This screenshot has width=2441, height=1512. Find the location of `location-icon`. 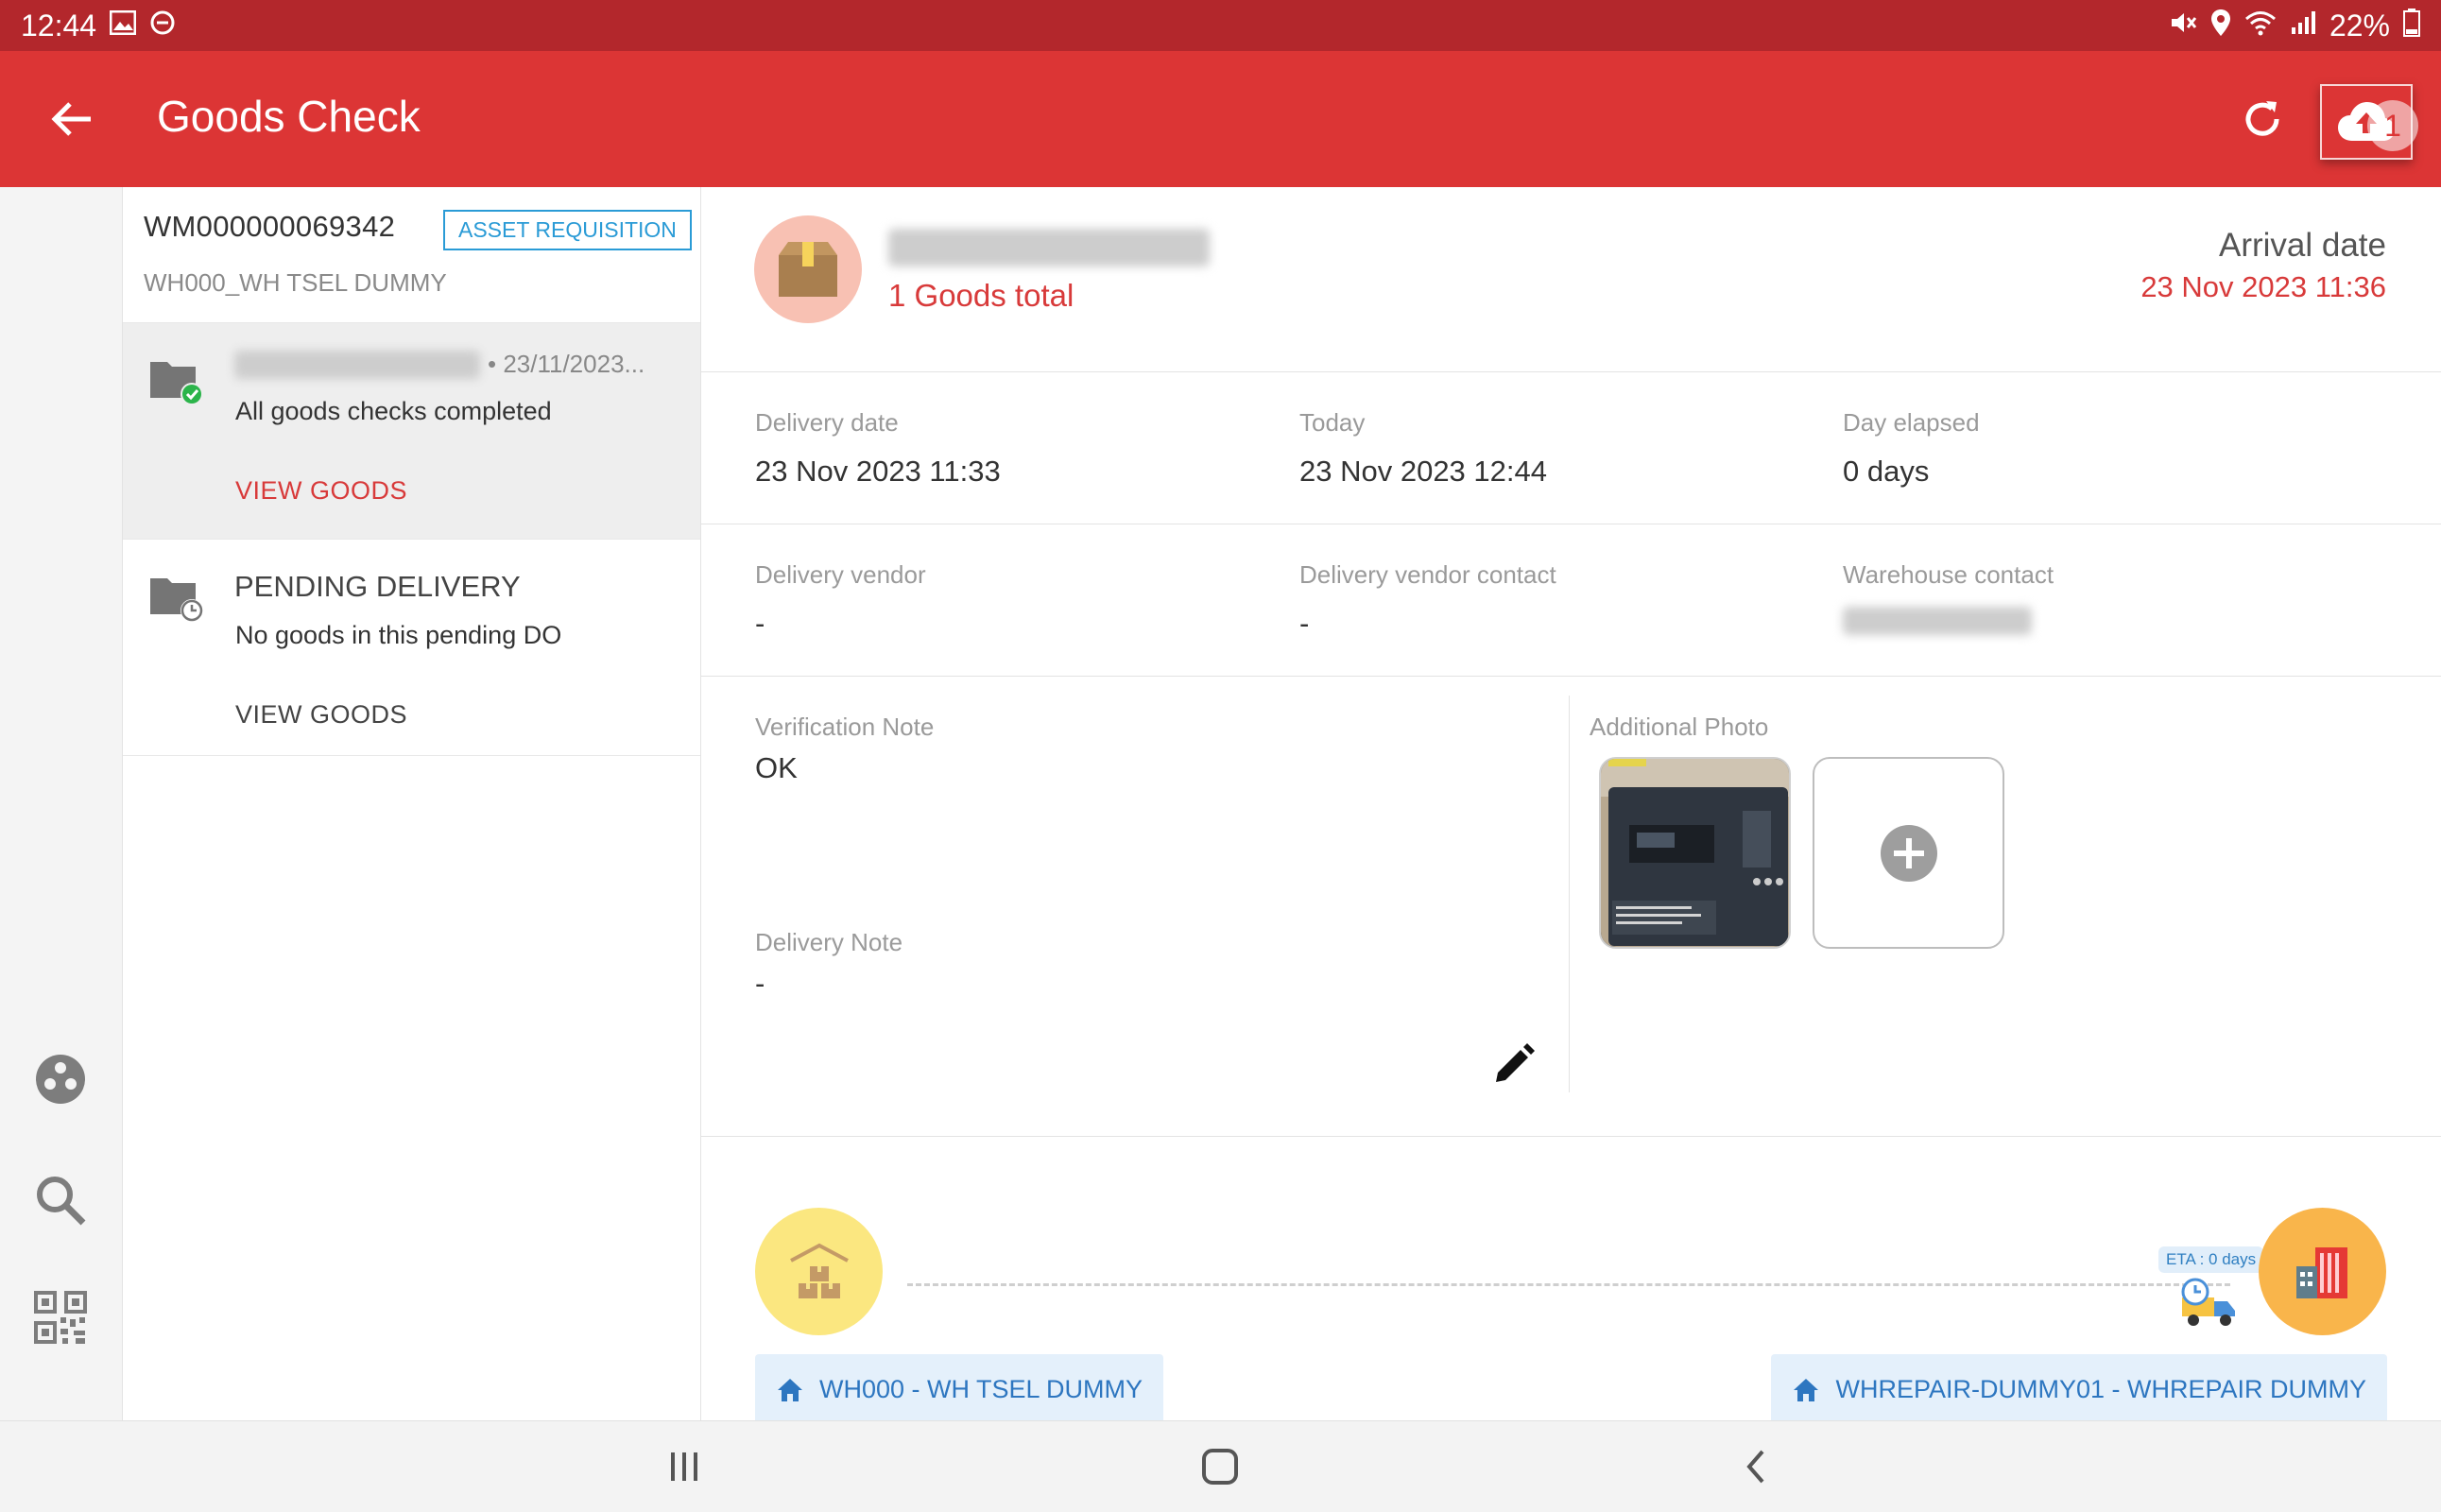

location-icon is located at coordinates (2220, 26).